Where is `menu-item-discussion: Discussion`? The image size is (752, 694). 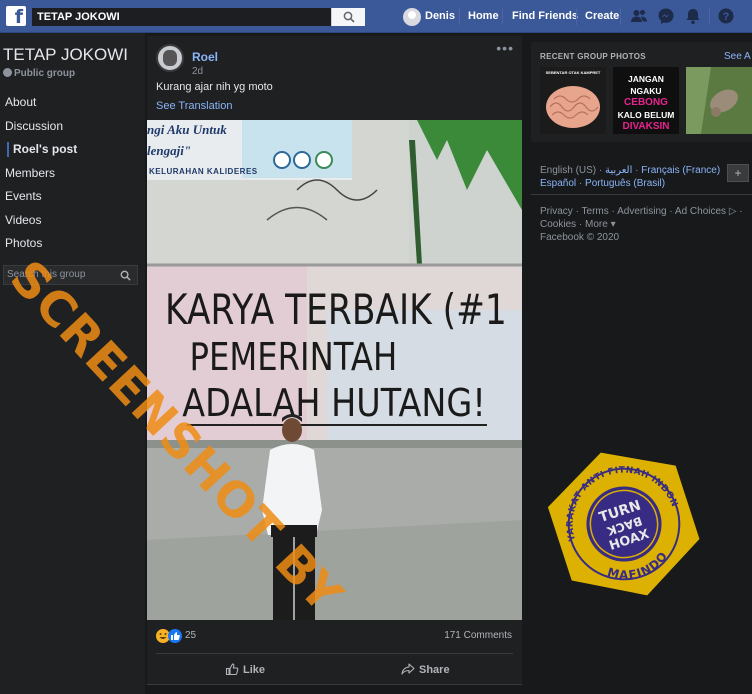
menu-item-discussion: Discussion is located at coordinates (70, 127).